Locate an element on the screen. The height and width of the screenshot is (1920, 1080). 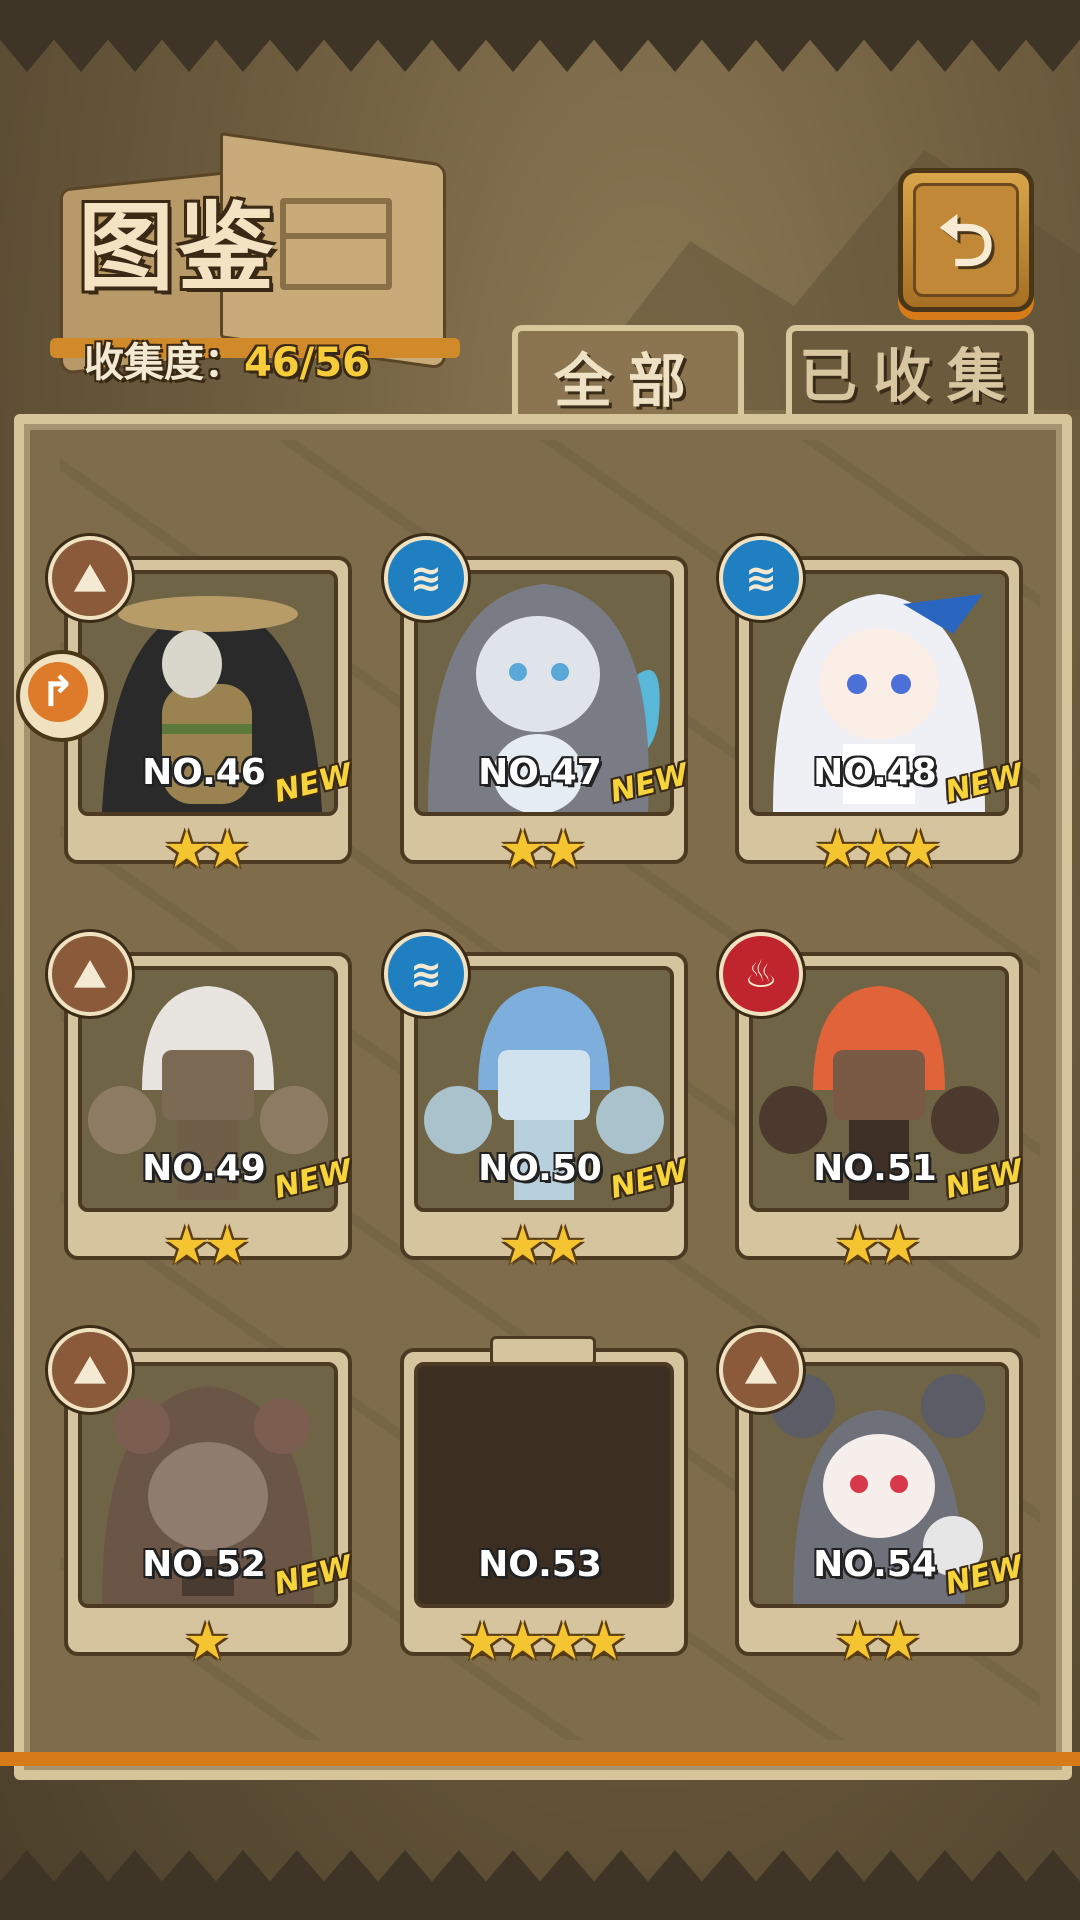
side-scroll-button: ↱ is located at coordinates (62, 696).